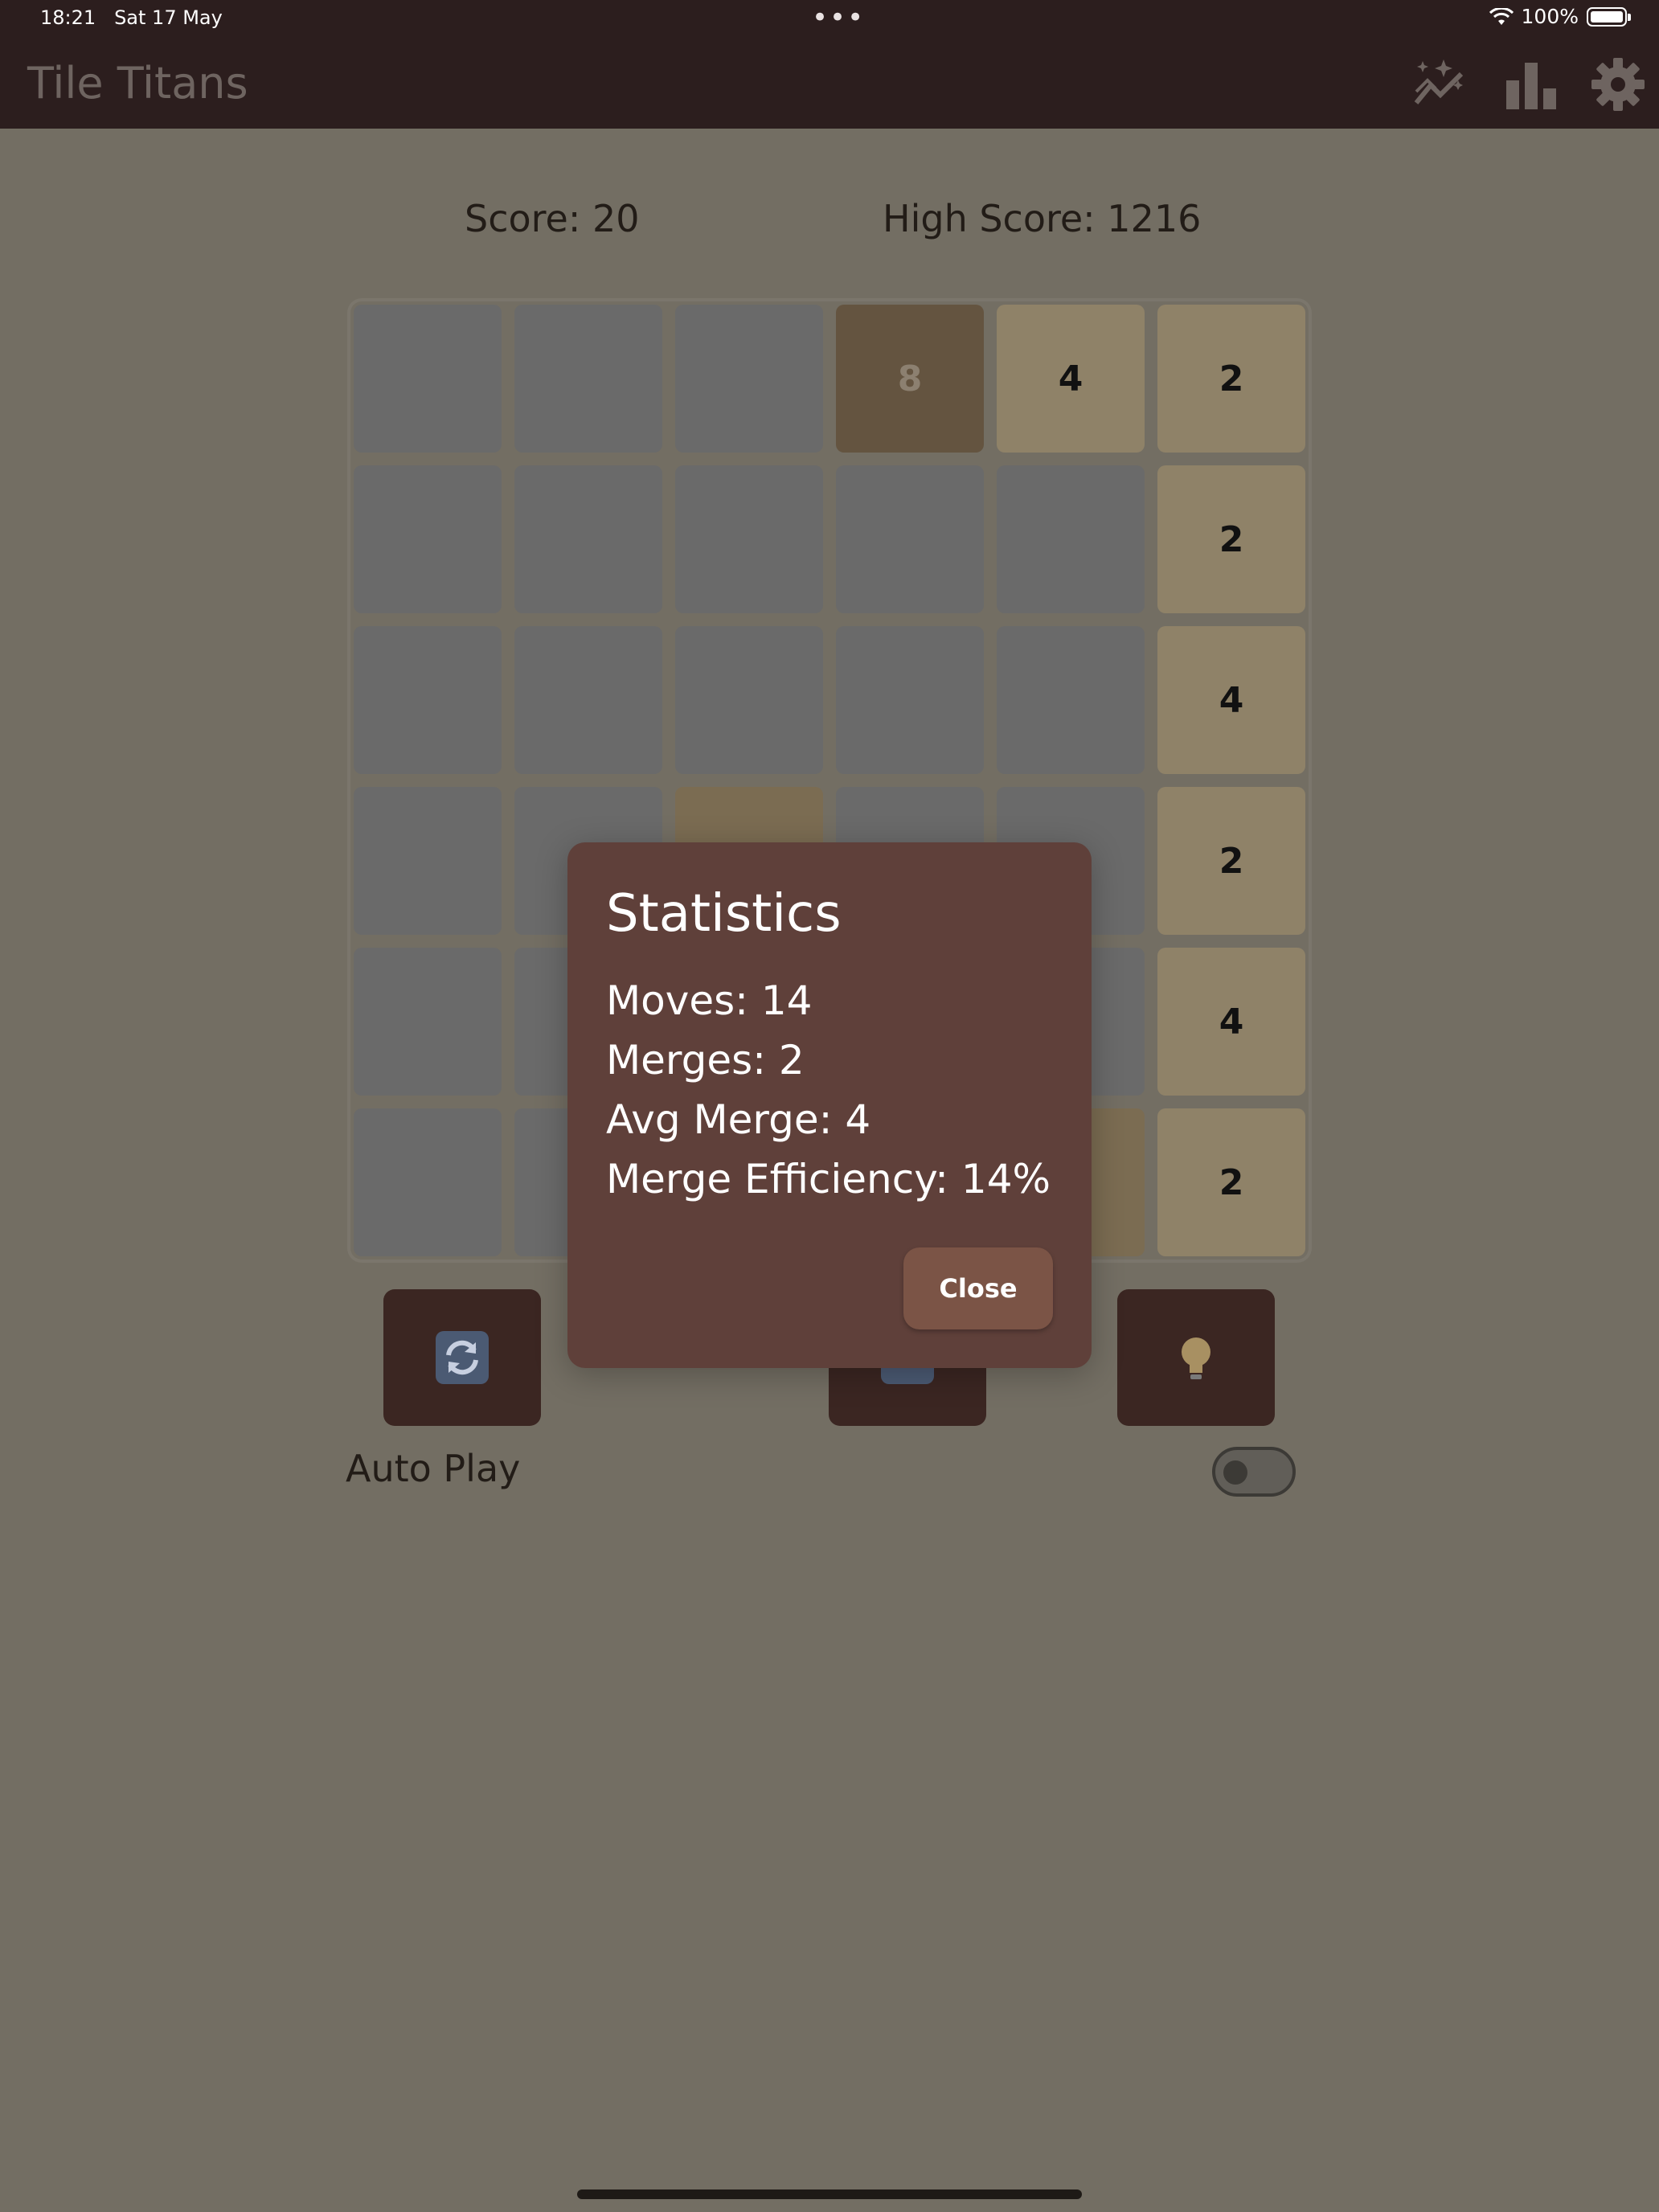 The width and height of the screenshot is (1659, 2212). What do you see at coordinates (829, 2194) in the screenshot?
I see `home-indicator` at bounding box center [829, 2194].